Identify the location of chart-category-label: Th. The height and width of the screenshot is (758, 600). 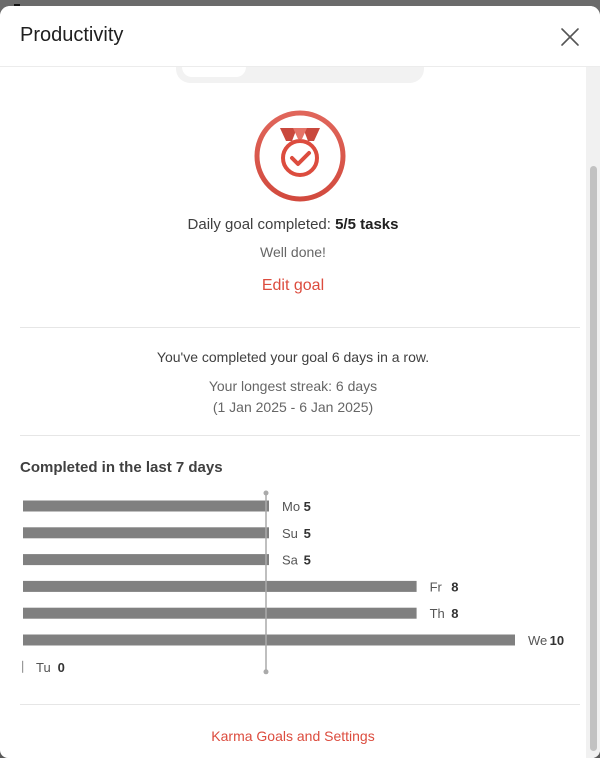
(437, 613).